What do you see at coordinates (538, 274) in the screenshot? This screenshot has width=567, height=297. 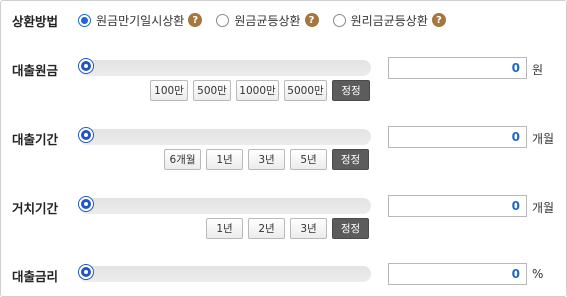 I see `rate-unit: %` at bounding box center [538, 274].